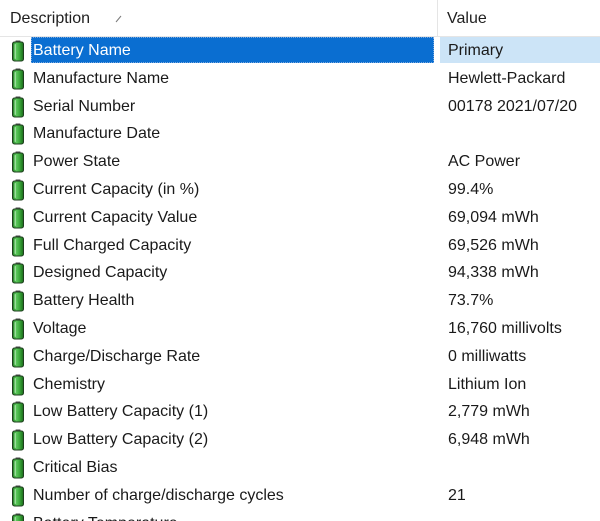 This screenshot has width=600, height=521. I want to click on row-label: Serial Number, so click(84, 106).